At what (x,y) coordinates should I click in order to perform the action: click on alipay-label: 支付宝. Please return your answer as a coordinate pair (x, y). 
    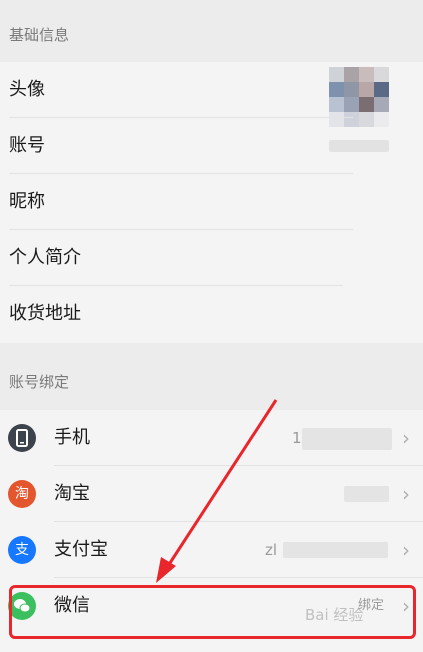
    Looking at the image, I should click on (81, 549).